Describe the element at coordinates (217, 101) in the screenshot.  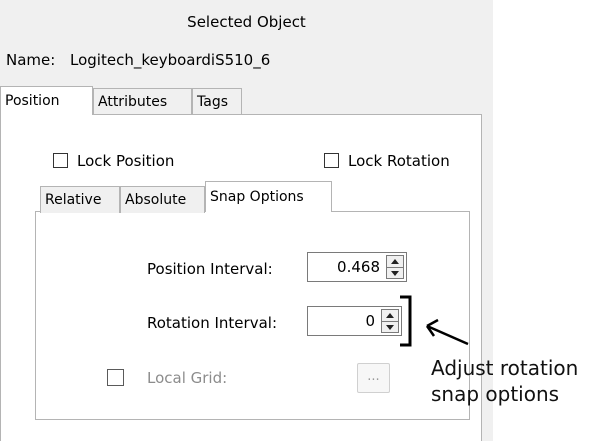
I see `tab-tags: Tags` at that location.